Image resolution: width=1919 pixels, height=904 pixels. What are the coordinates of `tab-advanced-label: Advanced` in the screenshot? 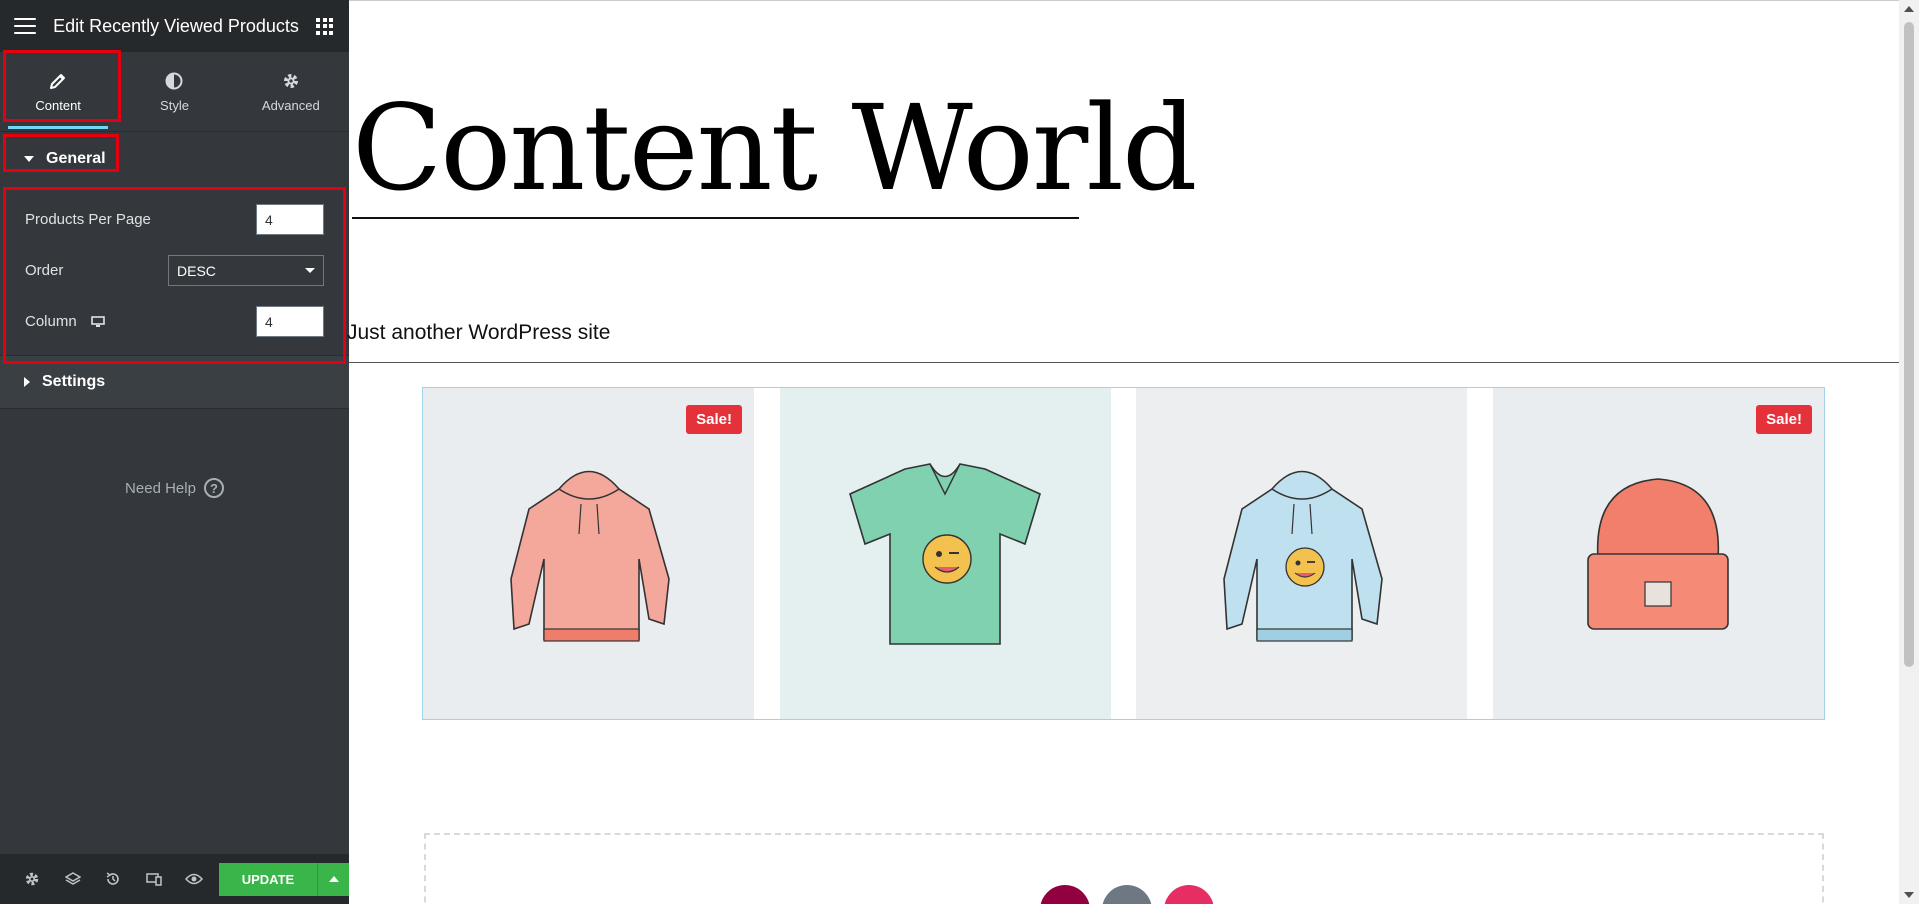 It's located at (290, 105).